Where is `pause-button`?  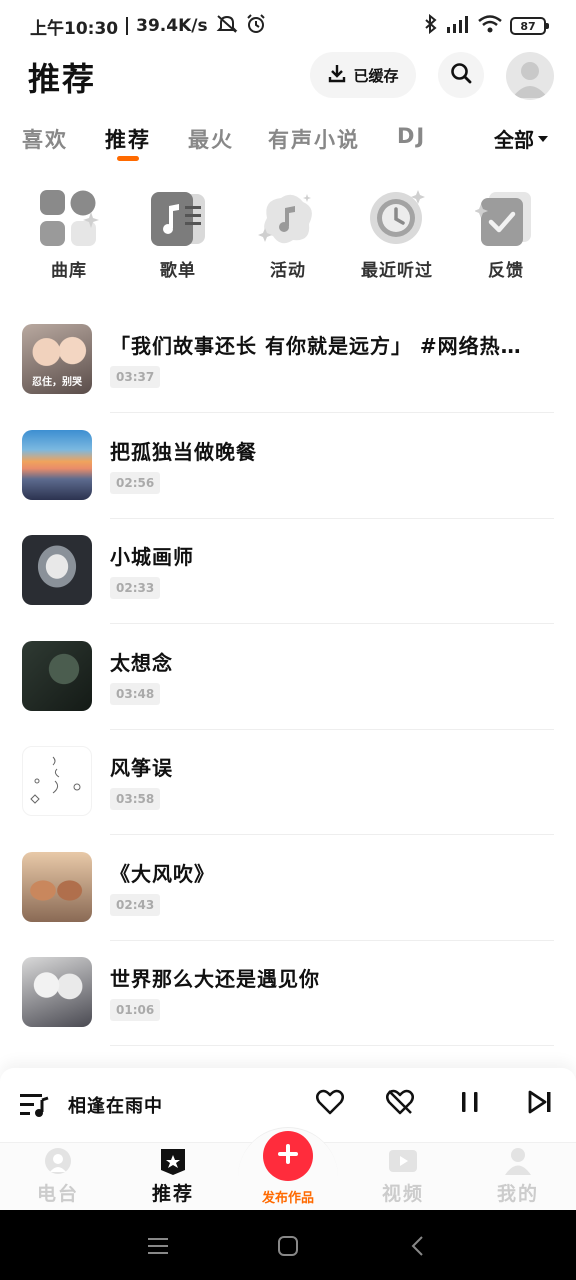 pause-button is located at coordinates (470, 1104).